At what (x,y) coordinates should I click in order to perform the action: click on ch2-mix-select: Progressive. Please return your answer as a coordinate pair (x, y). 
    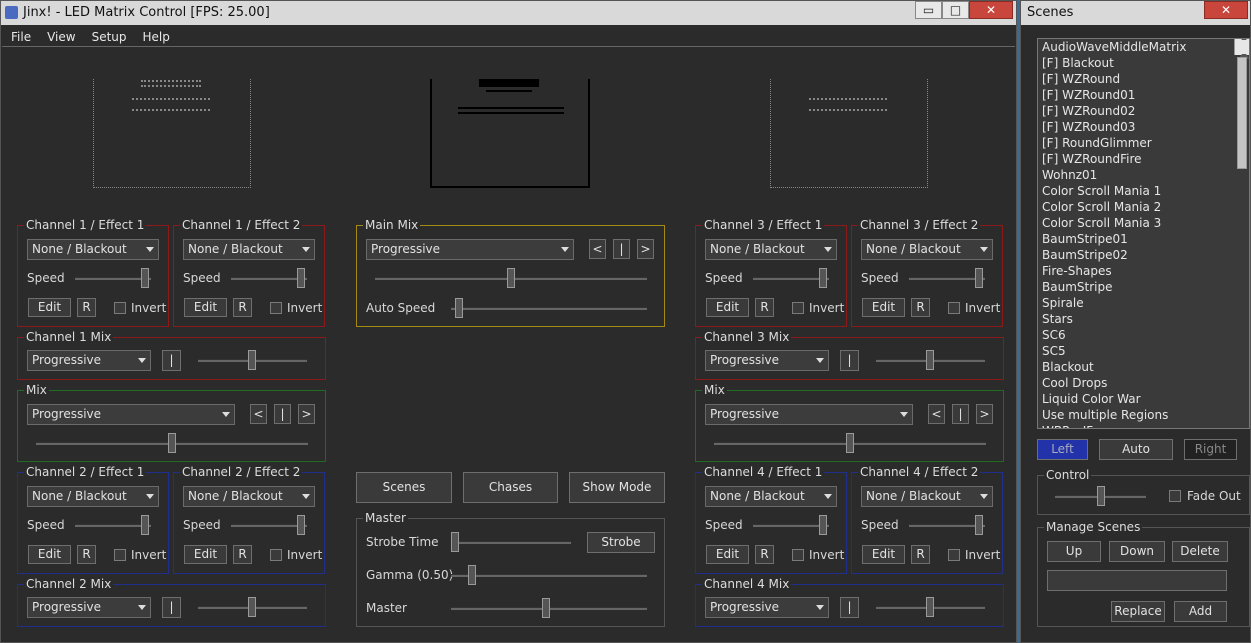
    Looking at the image, I should click on (89, 607).